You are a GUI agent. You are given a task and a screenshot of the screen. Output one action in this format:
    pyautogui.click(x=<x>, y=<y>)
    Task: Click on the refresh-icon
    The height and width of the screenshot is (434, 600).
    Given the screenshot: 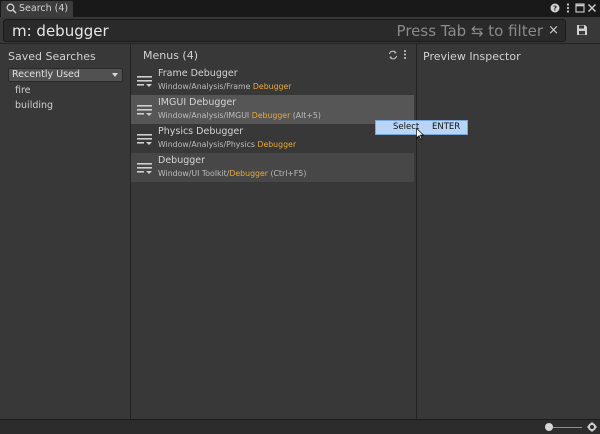 What is the action you would take?
    pyautogui.click(x=393, y=55)
    